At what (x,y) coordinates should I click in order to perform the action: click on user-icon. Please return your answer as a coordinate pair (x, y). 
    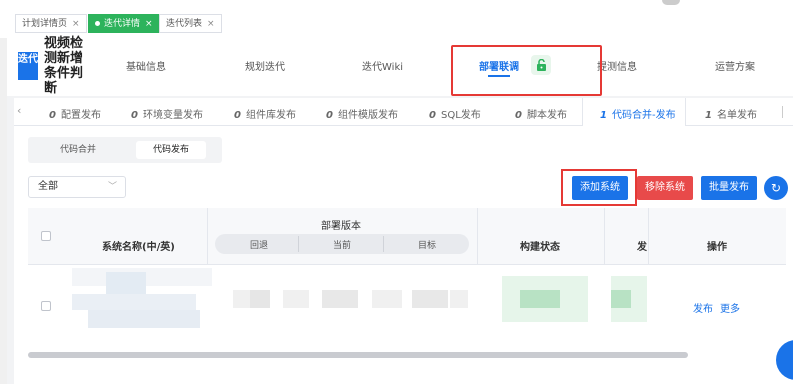
    Looking at the image, I should click on (671, 2).